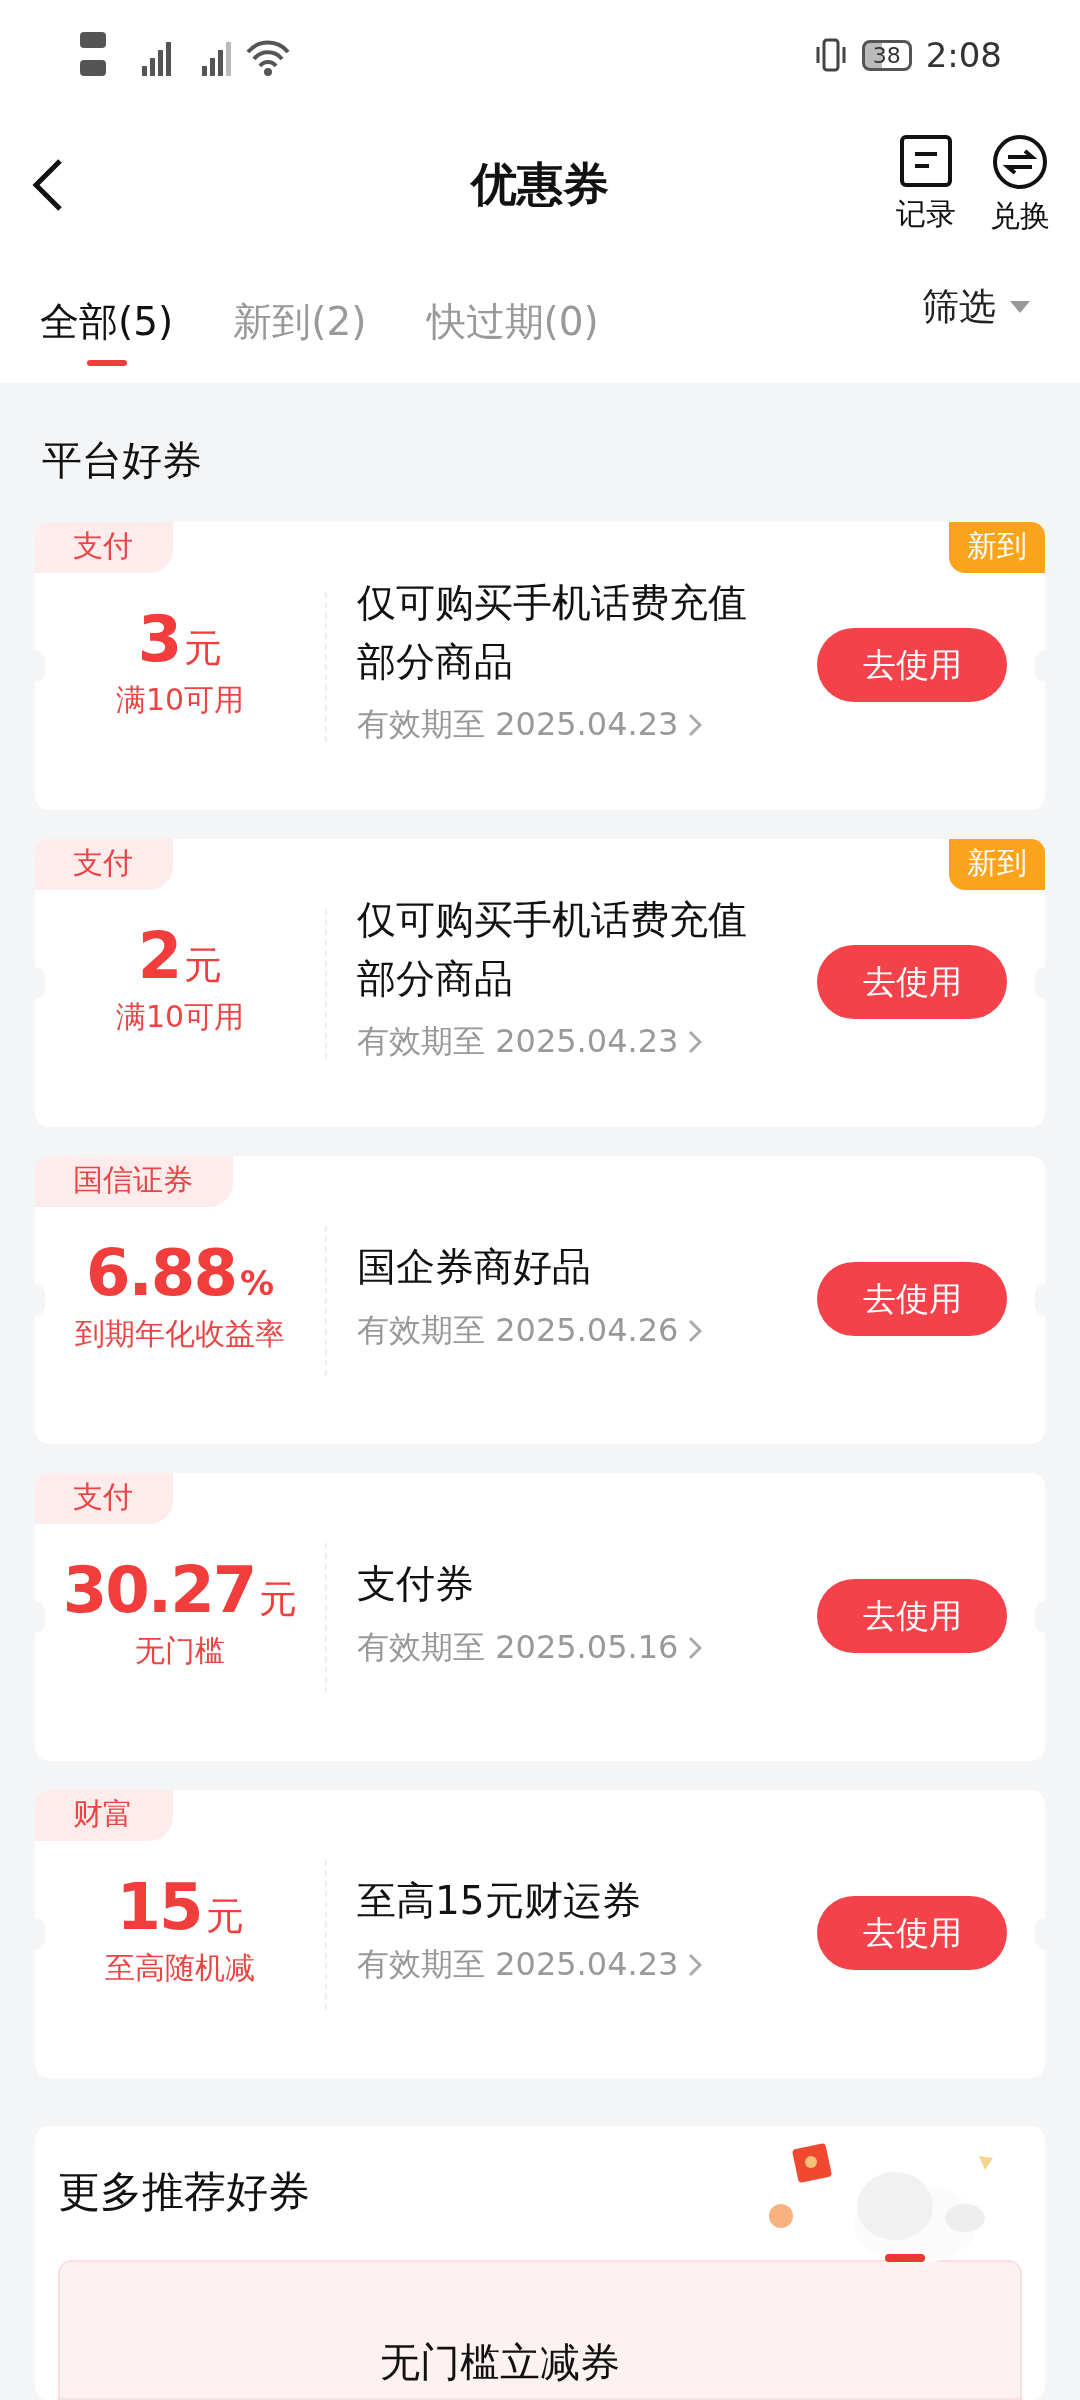 The width and height of the screenshot is (1080, 2400). What do you see at coordinates (540, 184) in the screenshot?
I see `page-title: 优惠券` at bounding box center [540, 184].